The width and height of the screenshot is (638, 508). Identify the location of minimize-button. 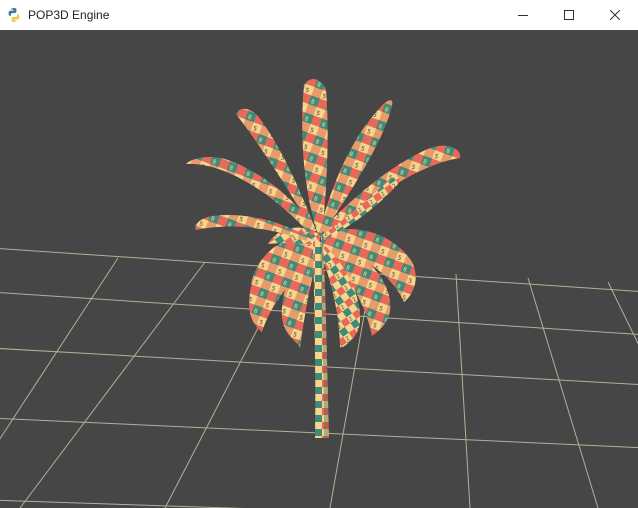
(523, 15).